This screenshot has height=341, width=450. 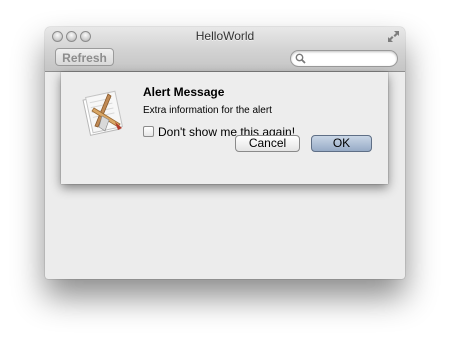 What do you see at coordinates (84, 57) in the screenshot?
I see `refresh-button: Refresh` at bounding box center [84, 57].